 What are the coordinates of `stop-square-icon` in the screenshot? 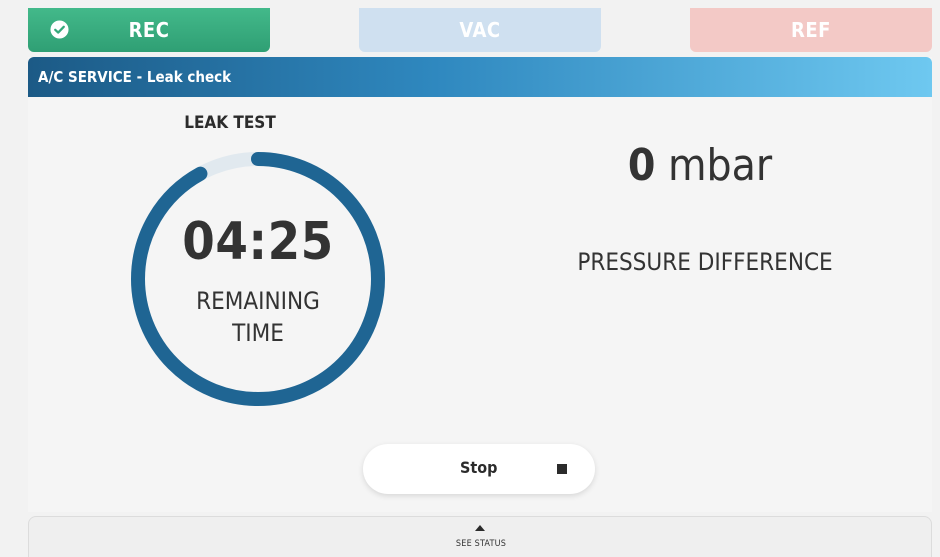 It's located at (562, 469).